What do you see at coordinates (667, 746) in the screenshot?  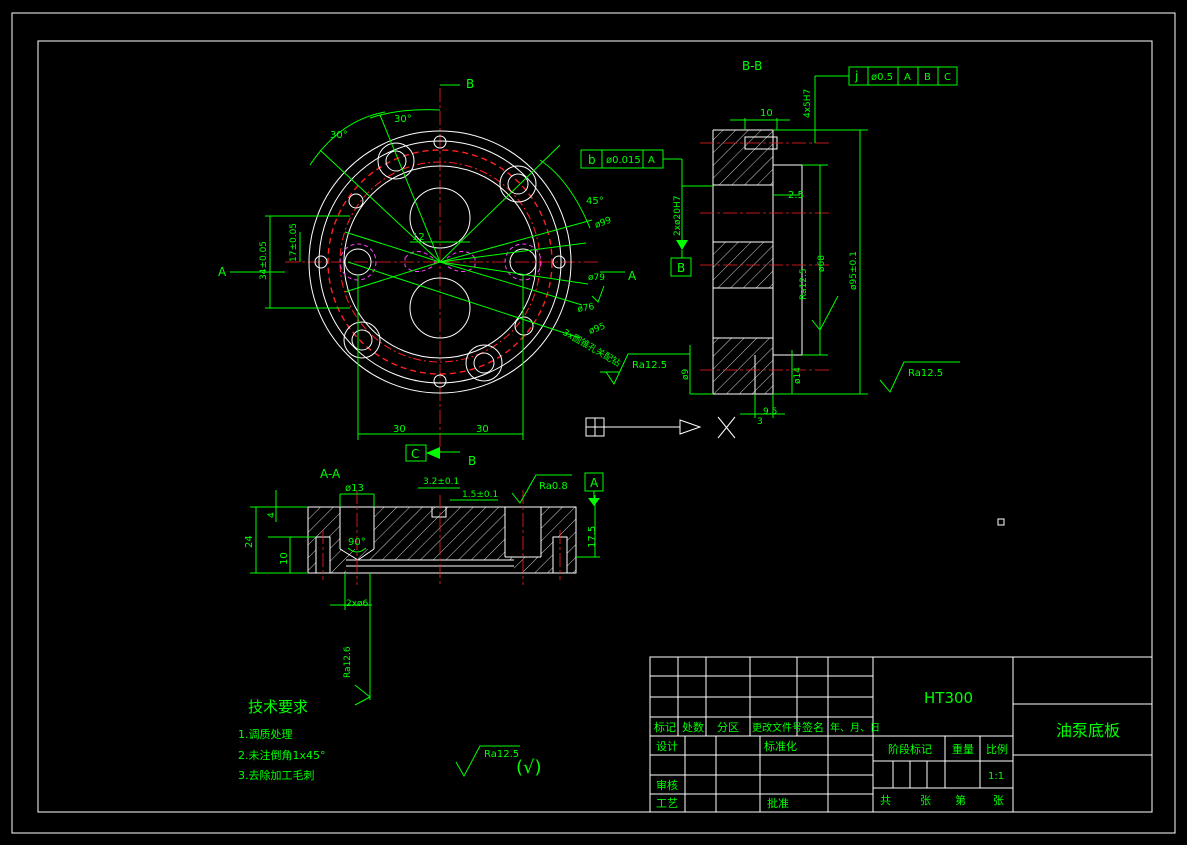 I see `label-design: 设计` at bounding box center [667, 746].